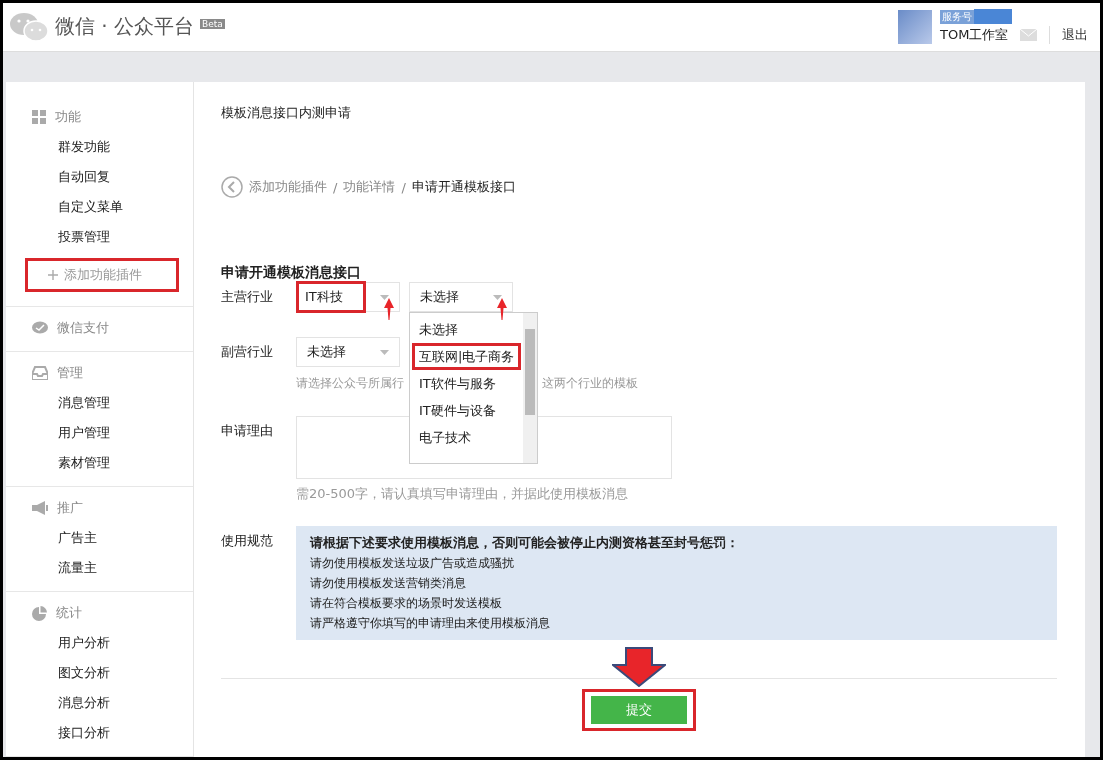  I want to click on breadcrumb-link: 功能详情, so click(369, 187).